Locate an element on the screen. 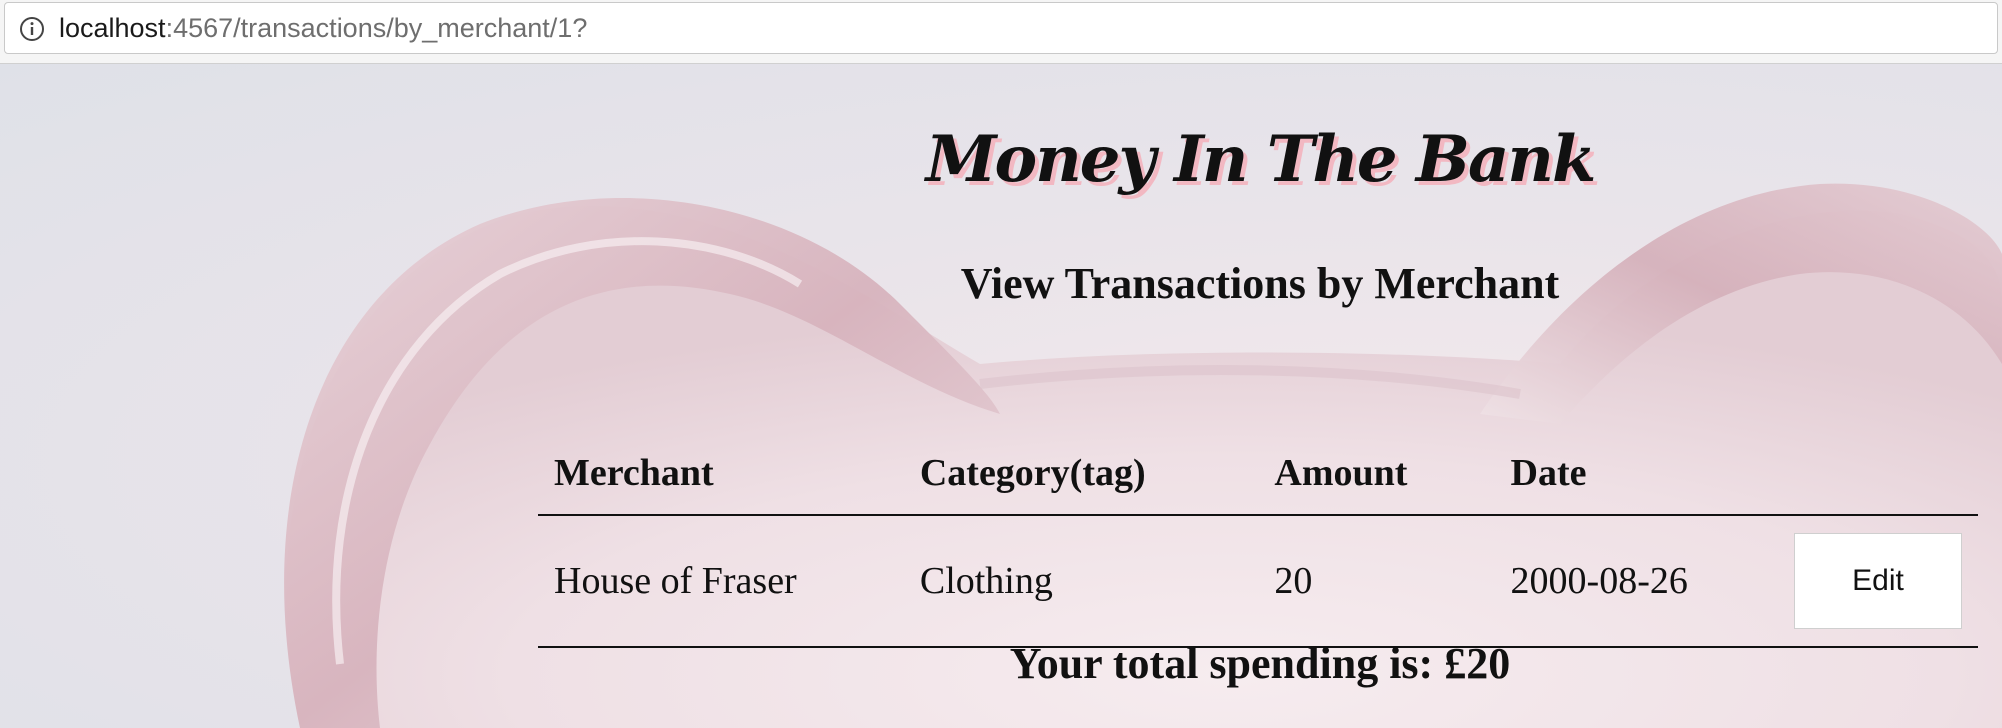 Image resolution: width=2002 pixels, height=728 pixels. header-amount: Amount is located at coordinates (1376, 474).